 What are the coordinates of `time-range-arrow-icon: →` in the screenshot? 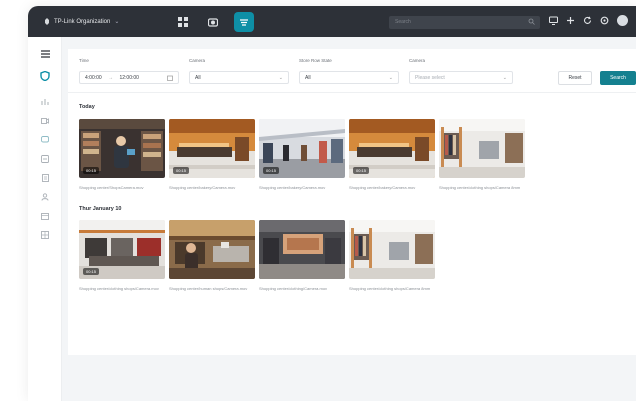 It's located at (111, 78).